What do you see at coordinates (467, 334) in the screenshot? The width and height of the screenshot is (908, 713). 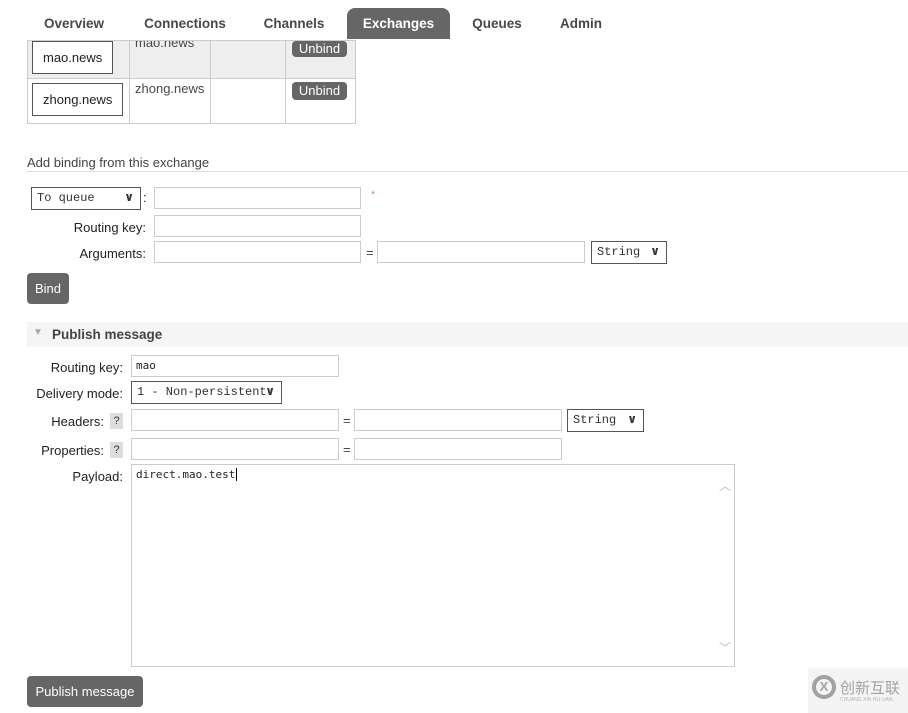 I see `publish-section-header: ▼ Publish message` at bounding box center [467, 334].